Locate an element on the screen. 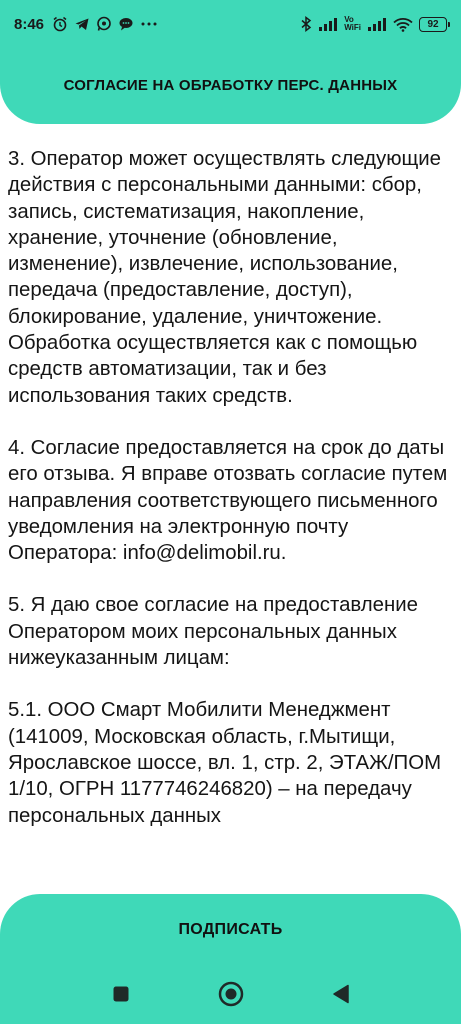  system-nav-bar is located at coordinates (230, 994).